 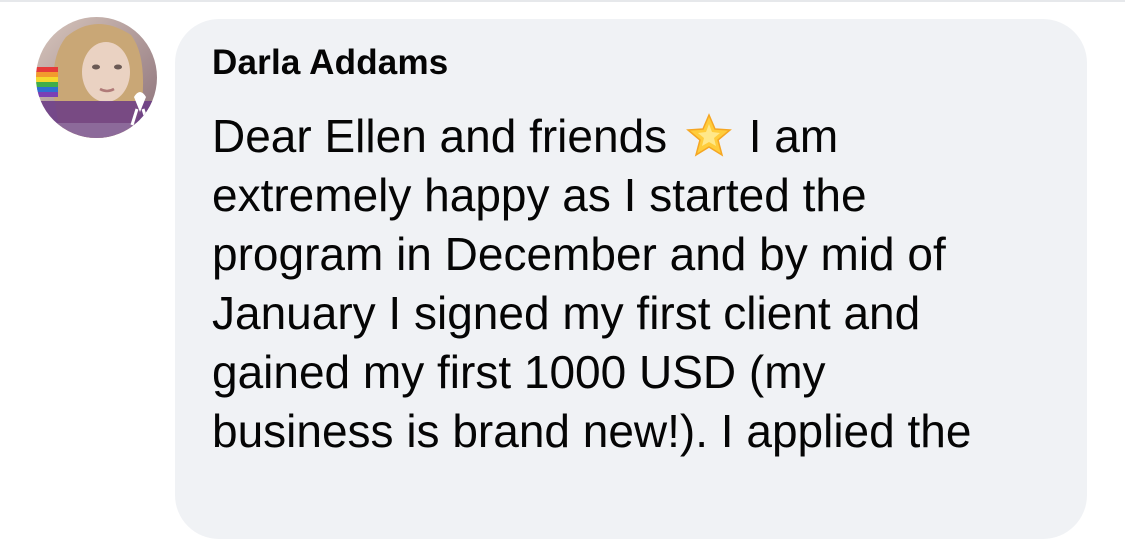 I want to click on avatar-image, so click(x=96, y=77).